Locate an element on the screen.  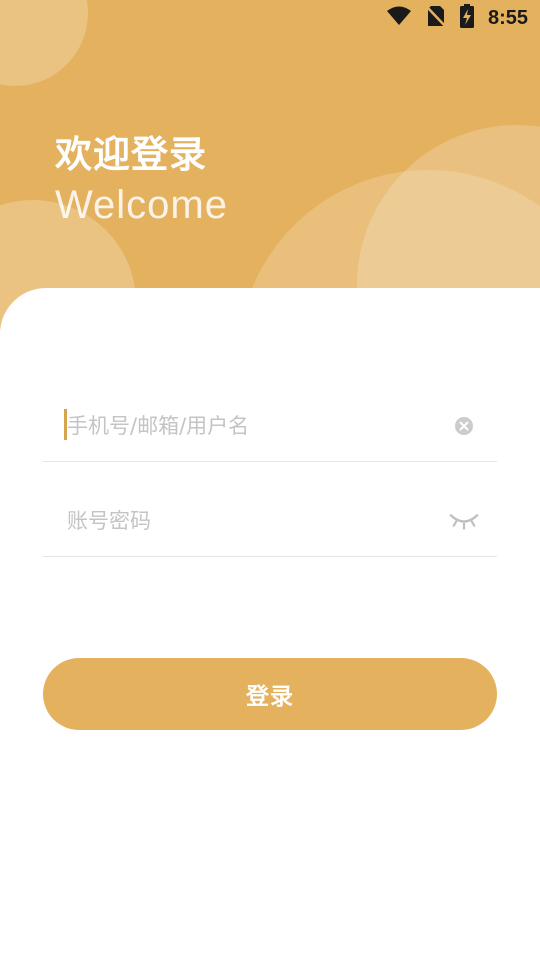
wifi-icon is located at coordinates (399, 18).